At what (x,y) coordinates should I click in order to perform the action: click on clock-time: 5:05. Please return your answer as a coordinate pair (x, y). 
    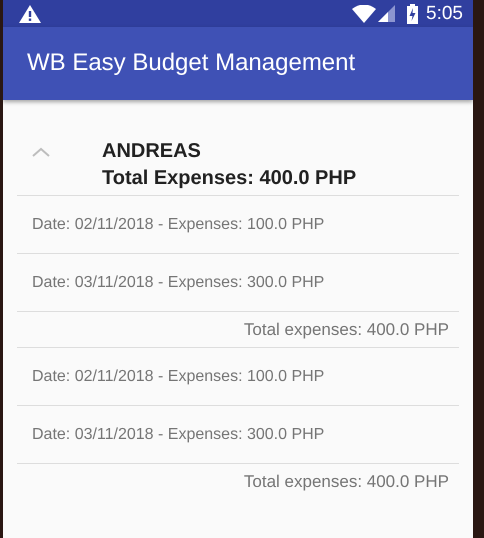
    Looking at the image, I should click on (444, 13).